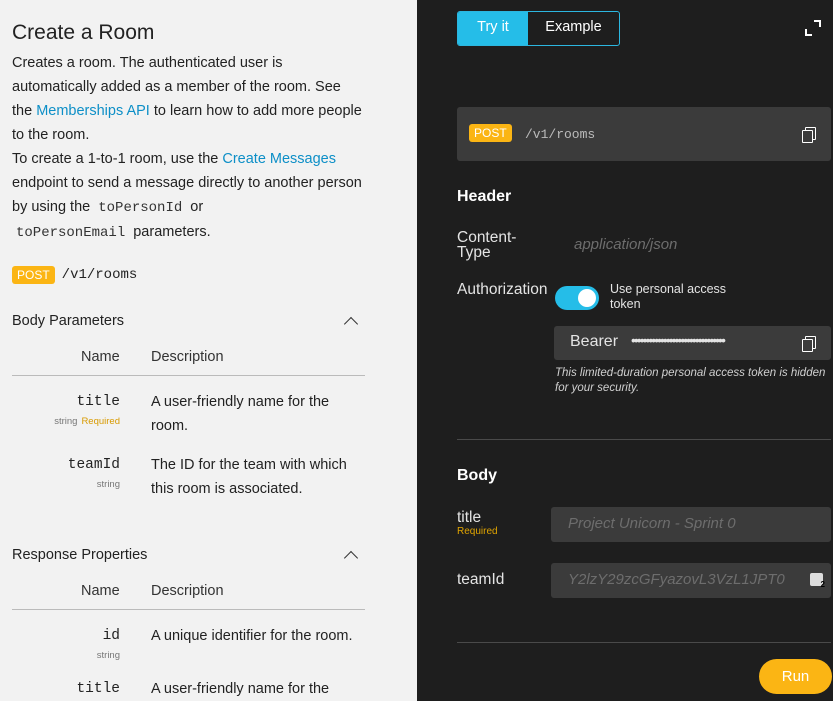 This screenshot has width=833, height=701. I want to click on token-mask: ••••••••••••••••••••••••••••••••, so click(678, 340).